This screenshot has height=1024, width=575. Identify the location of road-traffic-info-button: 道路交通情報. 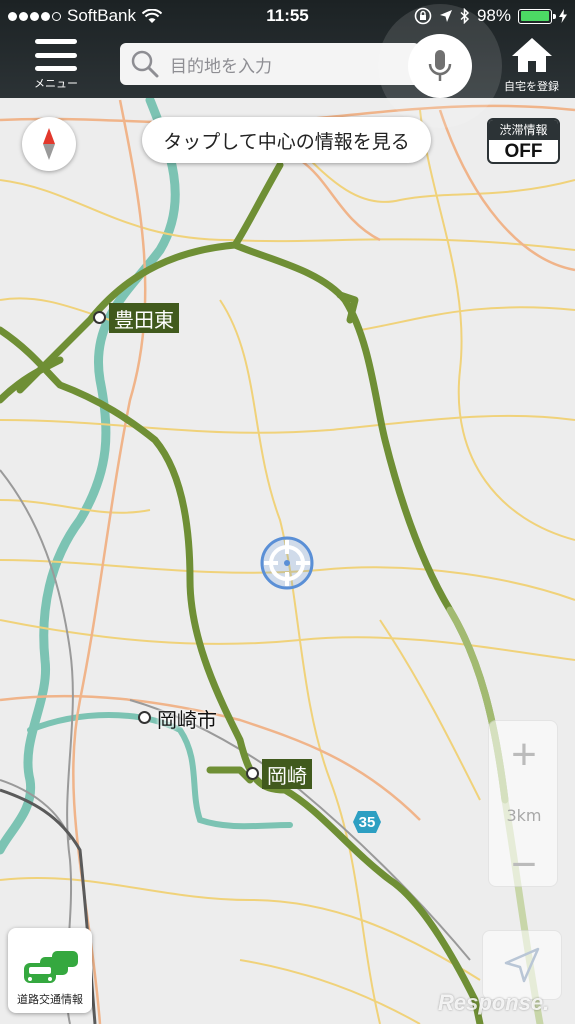
(50, 970).